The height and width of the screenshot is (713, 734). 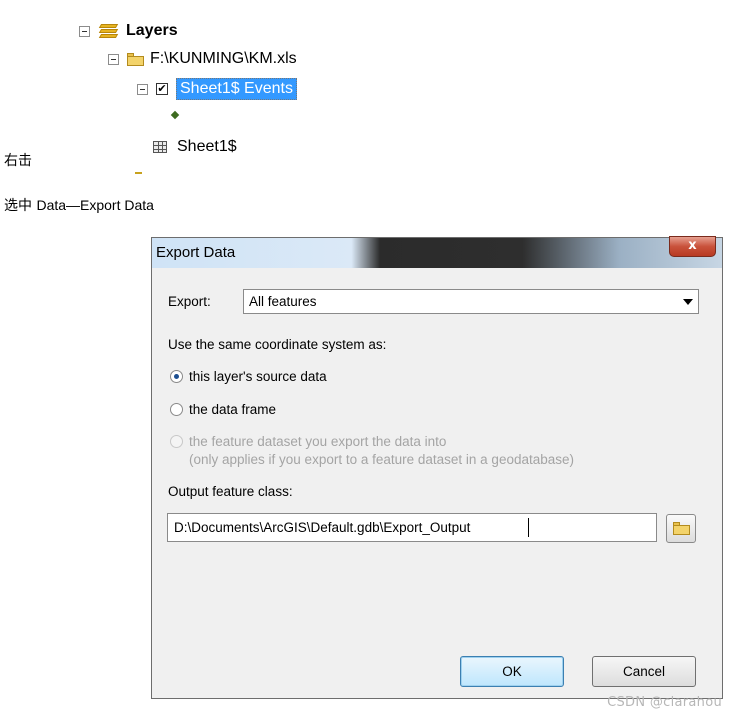 I want to click on events-layer-label: Sheet1$ Events, so click(x=236, y=89).